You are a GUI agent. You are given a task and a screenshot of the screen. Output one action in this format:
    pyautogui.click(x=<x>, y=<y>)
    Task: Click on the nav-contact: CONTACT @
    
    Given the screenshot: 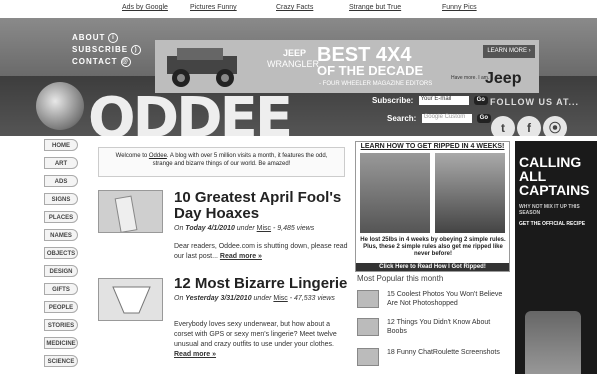 What is the action you would take?
    pyautogui.click(x=101, y=62)
    